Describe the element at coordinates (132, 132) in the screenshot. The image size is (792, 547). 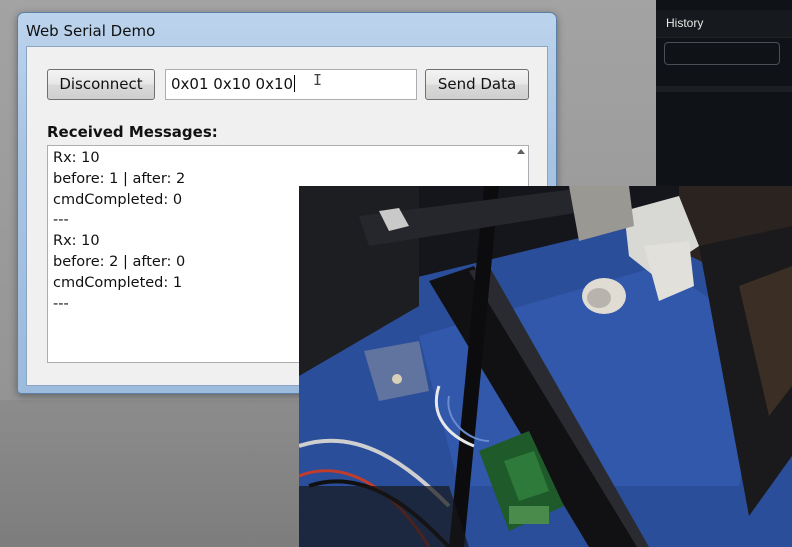
I see `received-messages-label: Received Messages:` at that location.